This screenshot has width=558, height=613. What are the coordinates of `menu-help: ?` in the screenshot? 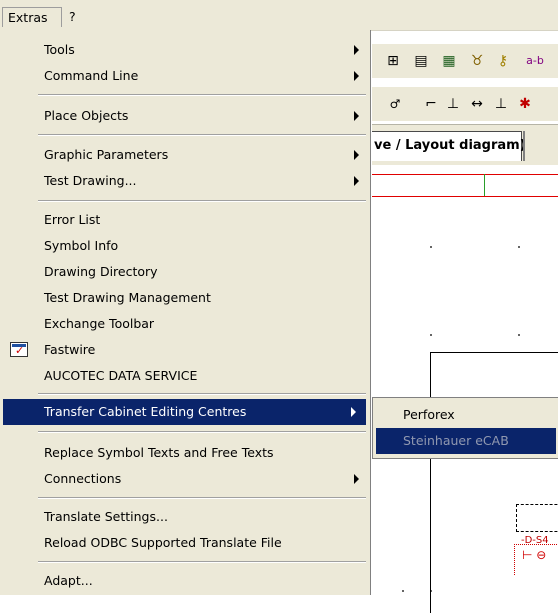 It's located at (74, 17).